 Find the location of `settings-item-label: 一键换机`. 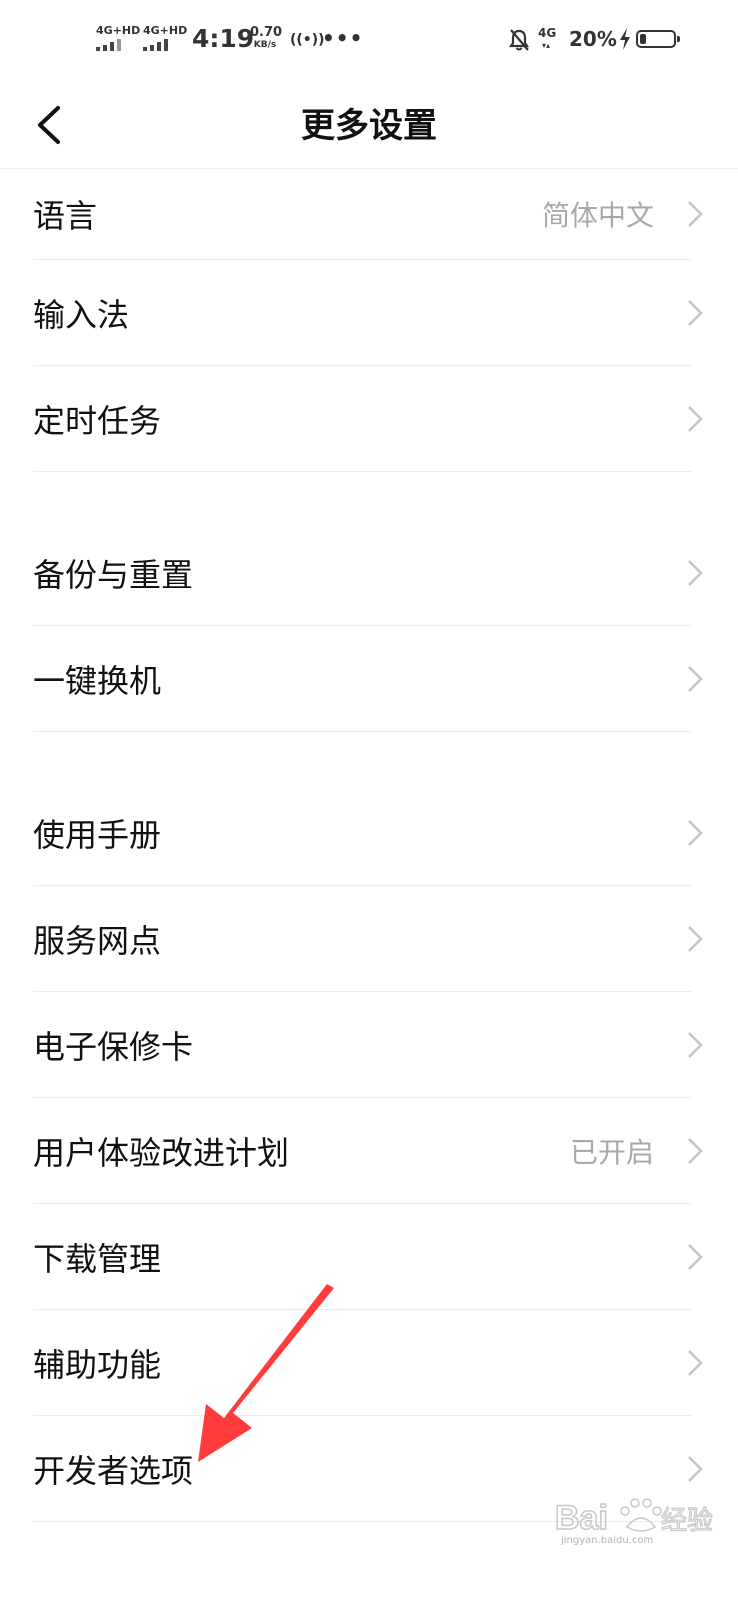

settings-item-label: 一键换机 is located at coordinates (97, 681).